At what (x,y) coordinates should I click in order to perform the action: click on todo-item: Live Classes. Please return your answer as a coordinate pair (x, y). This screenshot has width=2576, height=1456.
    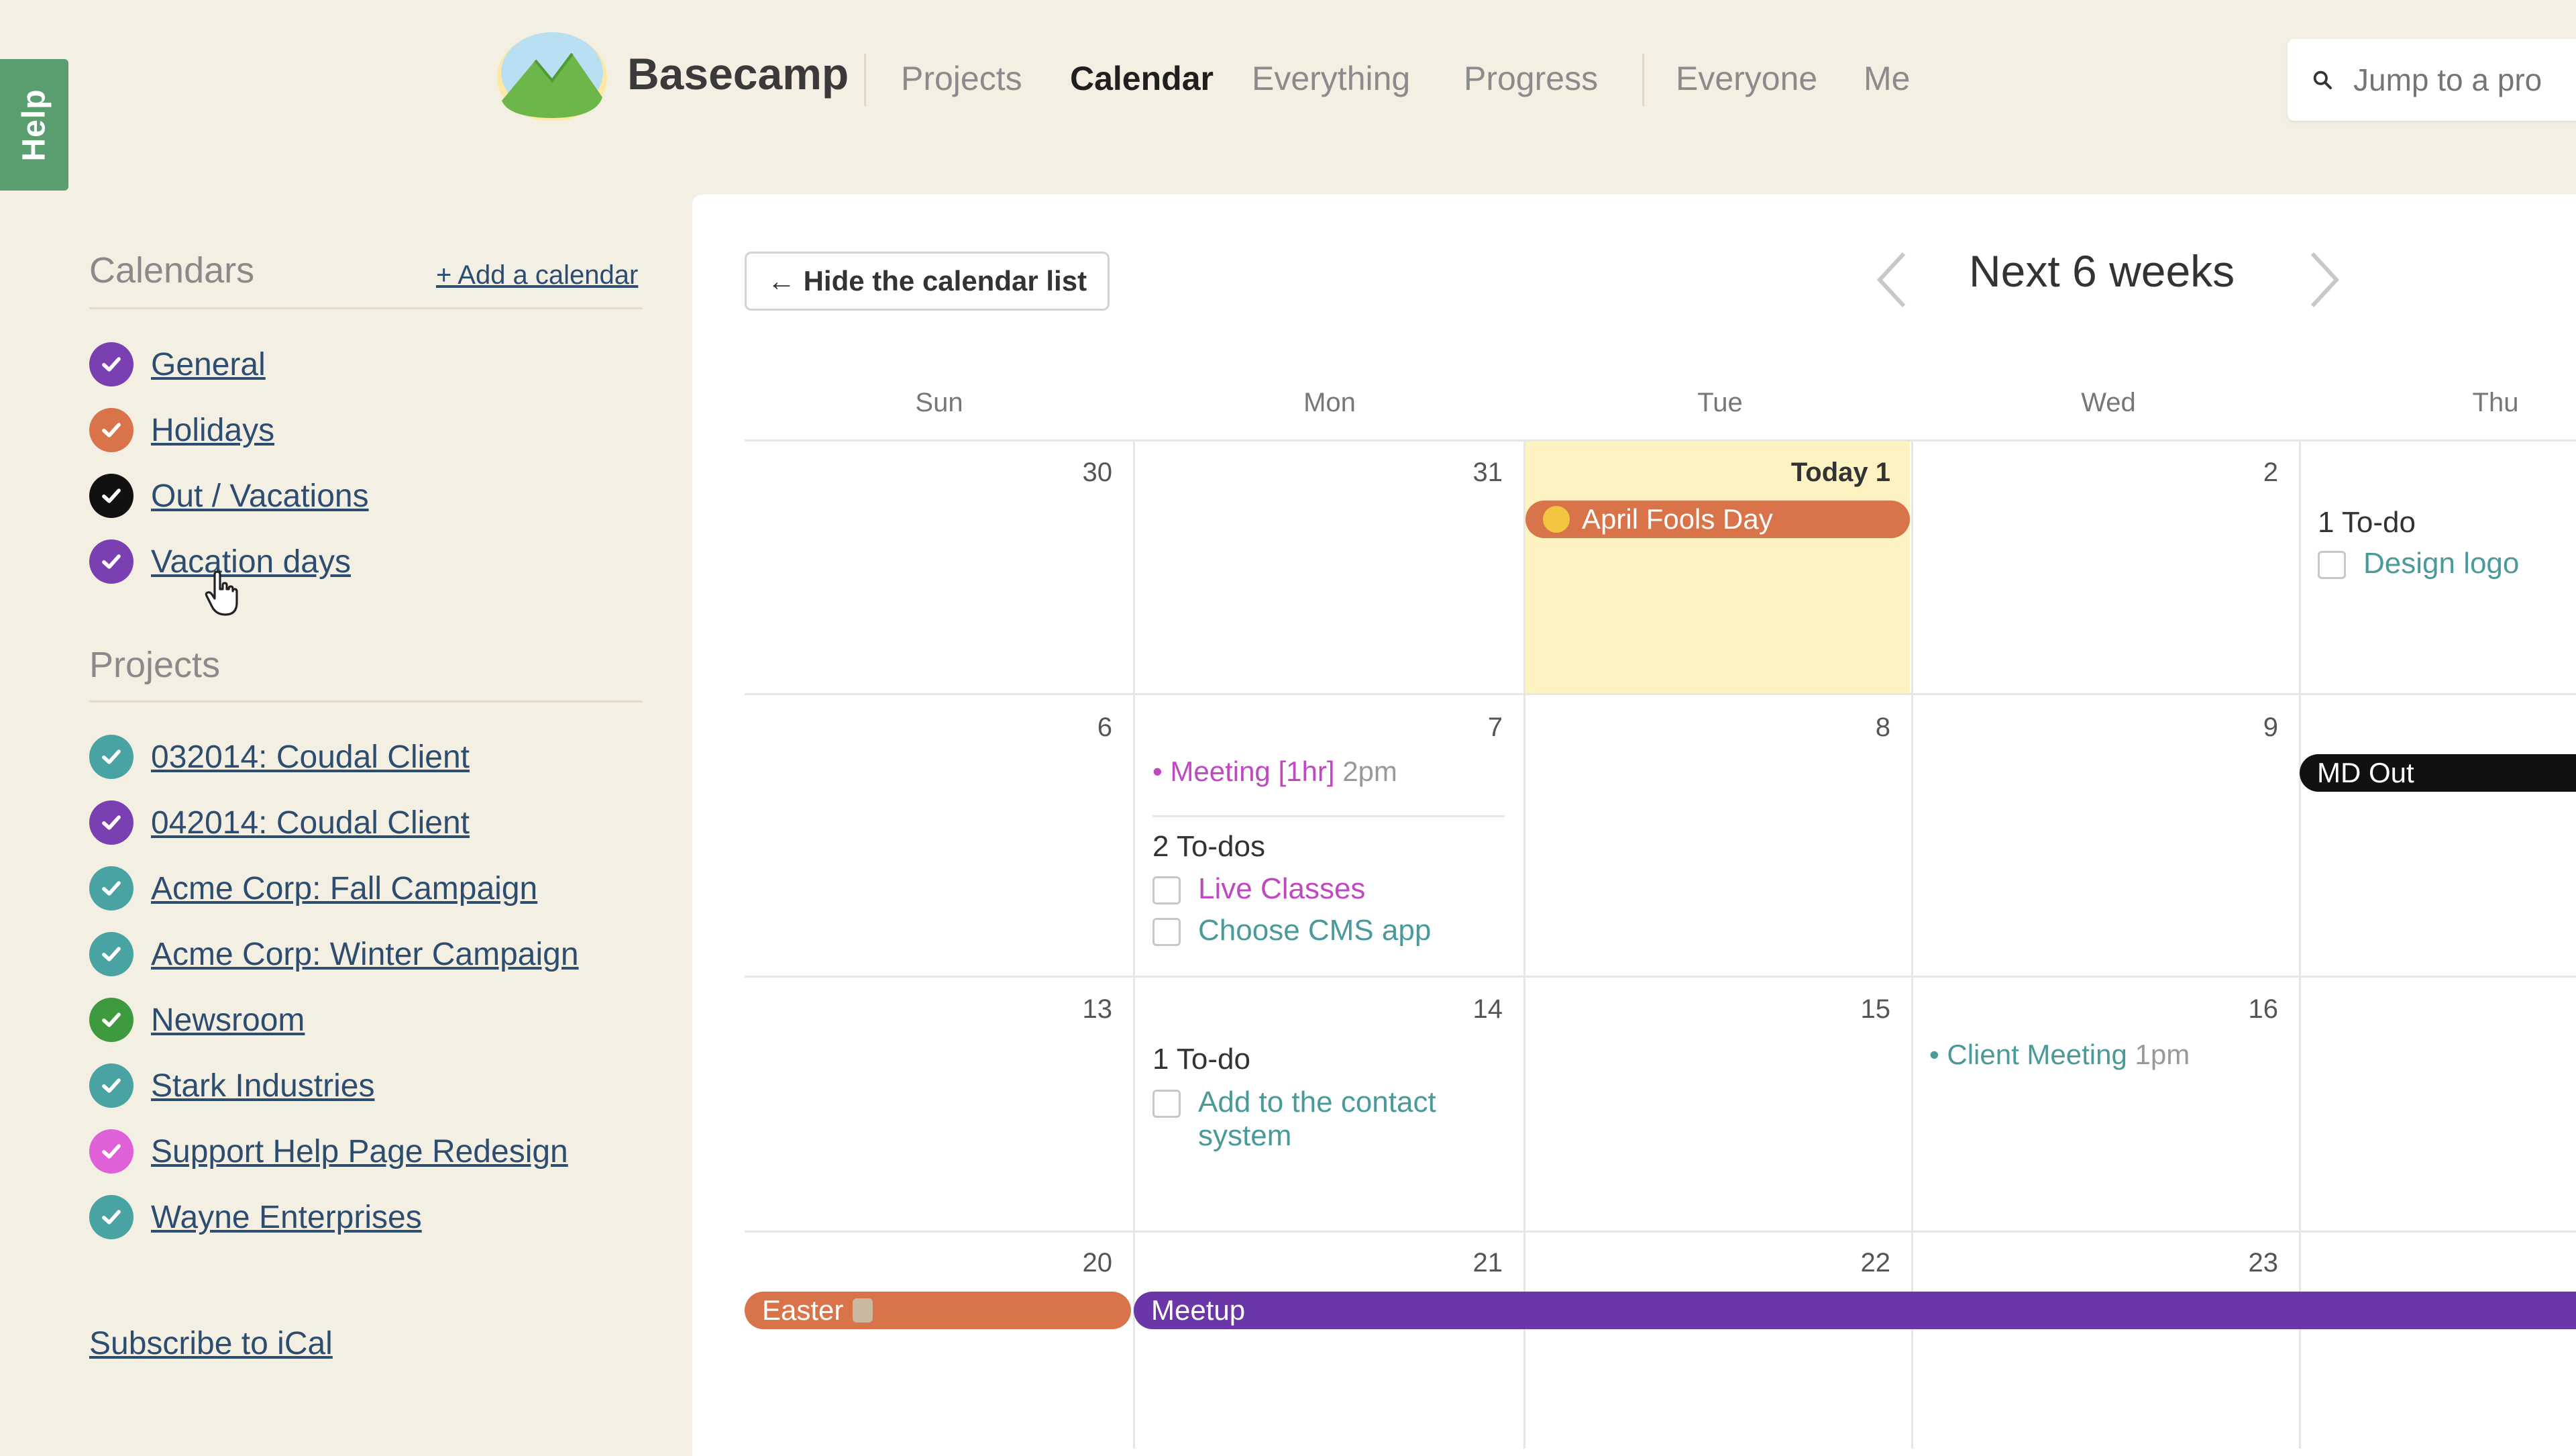
    Looking at the image, I should click on (1258, 889).